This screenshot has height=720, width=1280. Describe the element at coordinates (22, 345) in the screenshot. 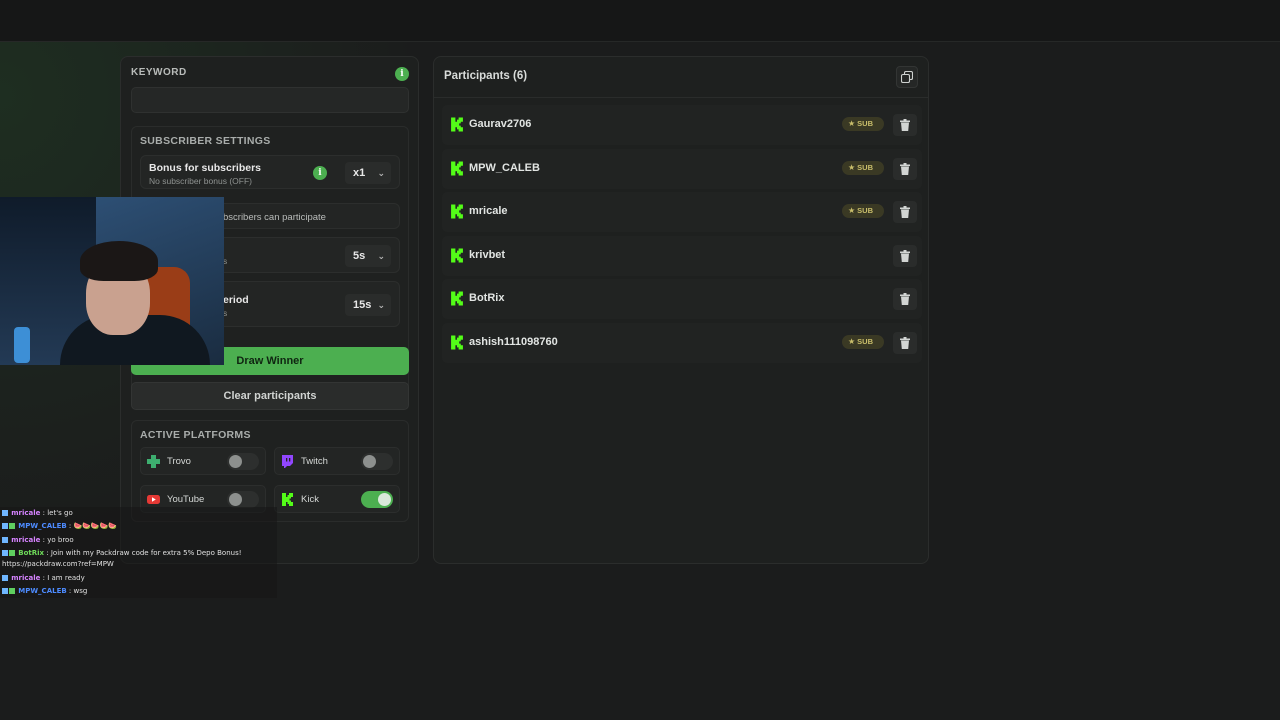

I see `webcam-light` at that location.